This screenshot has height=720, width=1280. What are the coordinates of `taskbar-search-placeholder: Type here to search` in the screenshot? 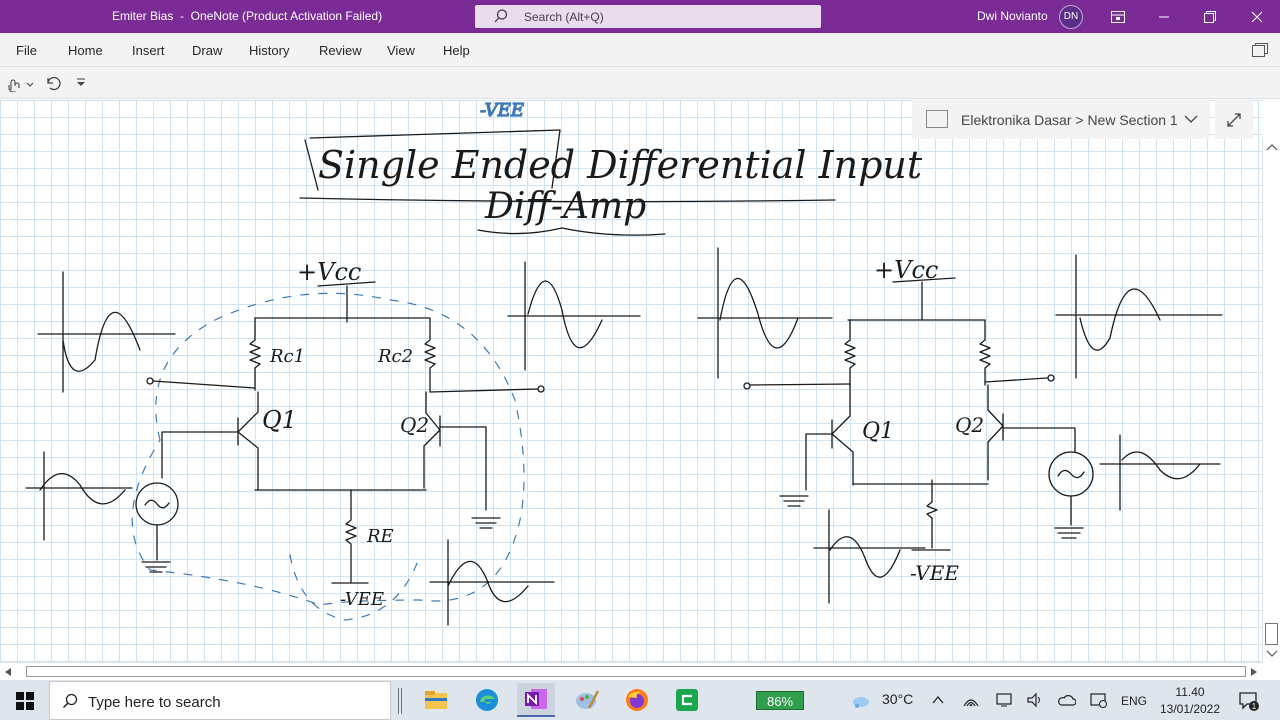 It's located at (154, 702).